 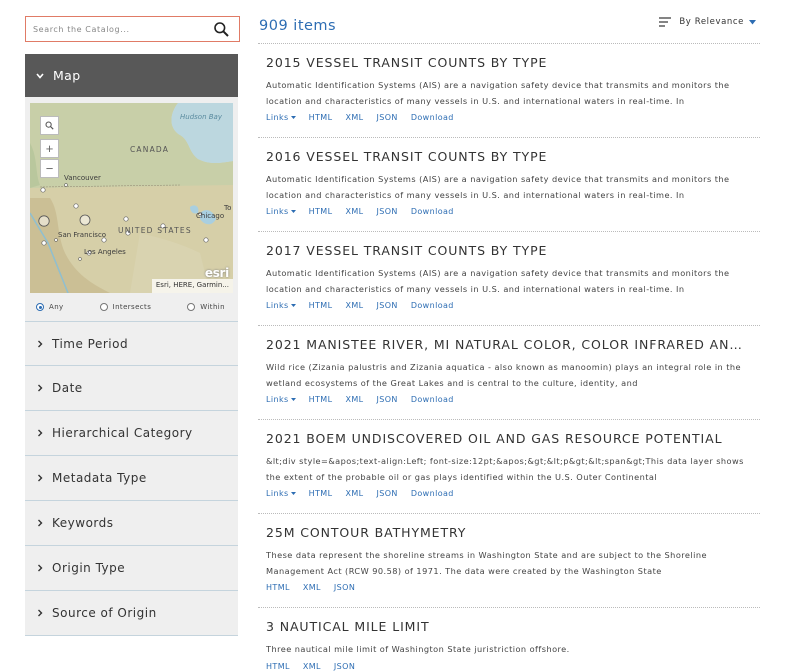 I want to click on facet-metadata-type: Metadata Type, so click(x=131, y=478).